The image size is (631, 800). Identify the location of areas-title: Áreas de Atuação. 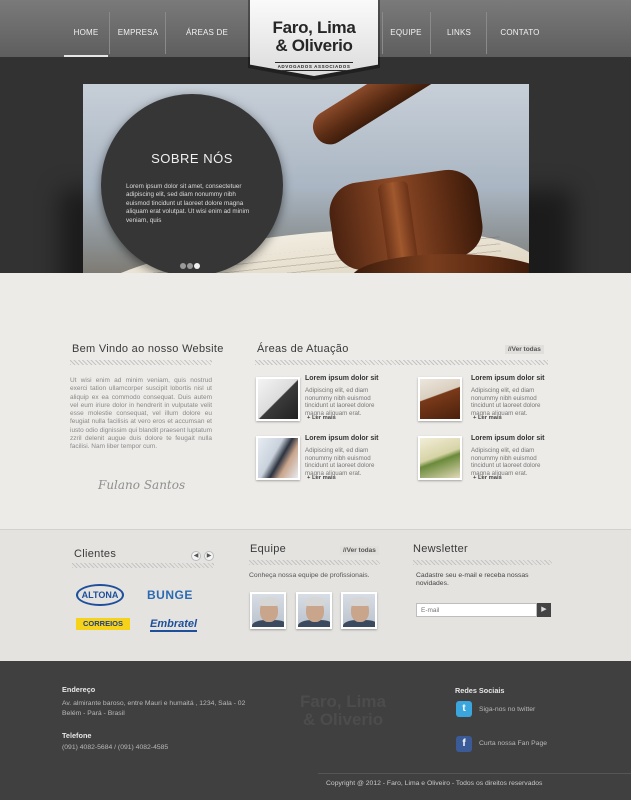
(303, 349).